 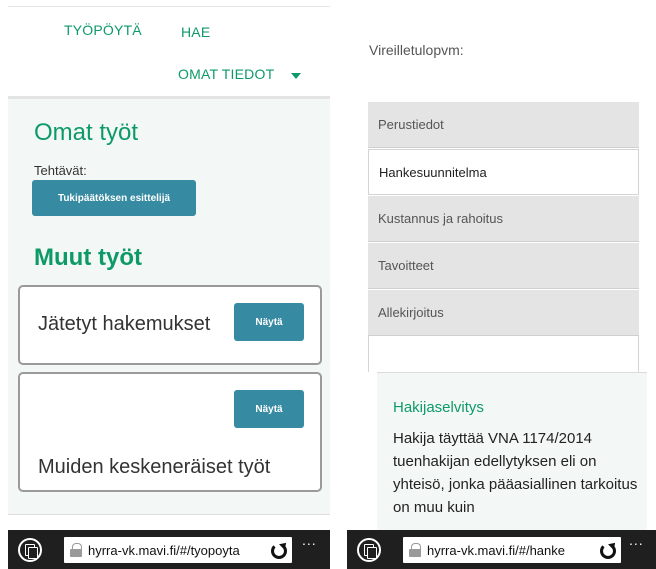 I want to click on nav-link-work: TYÖPÖYTÄ, so click(x=103, y=30).